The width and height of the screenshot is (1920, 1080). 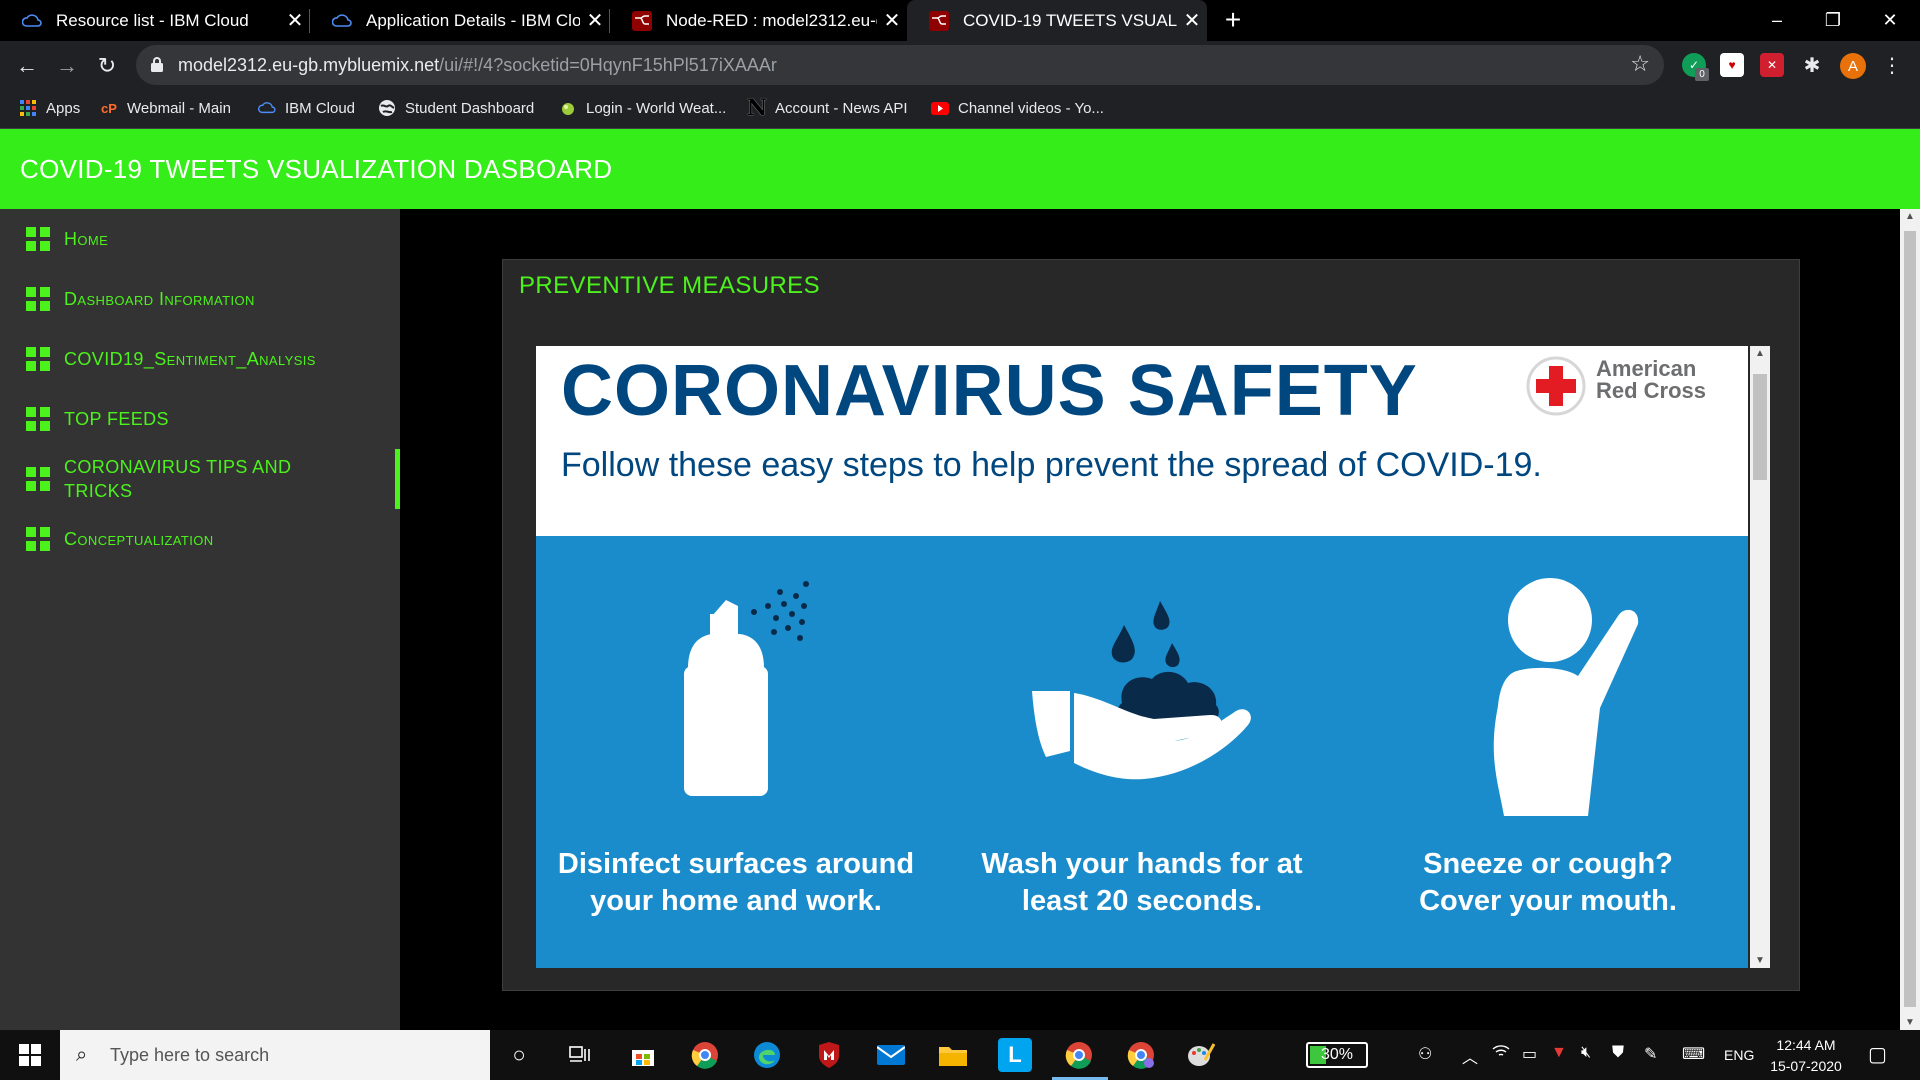 What do you see at coordinates (157, 64) in the screenshot?
I see `lock-icon` at bounding box center [157, 64].